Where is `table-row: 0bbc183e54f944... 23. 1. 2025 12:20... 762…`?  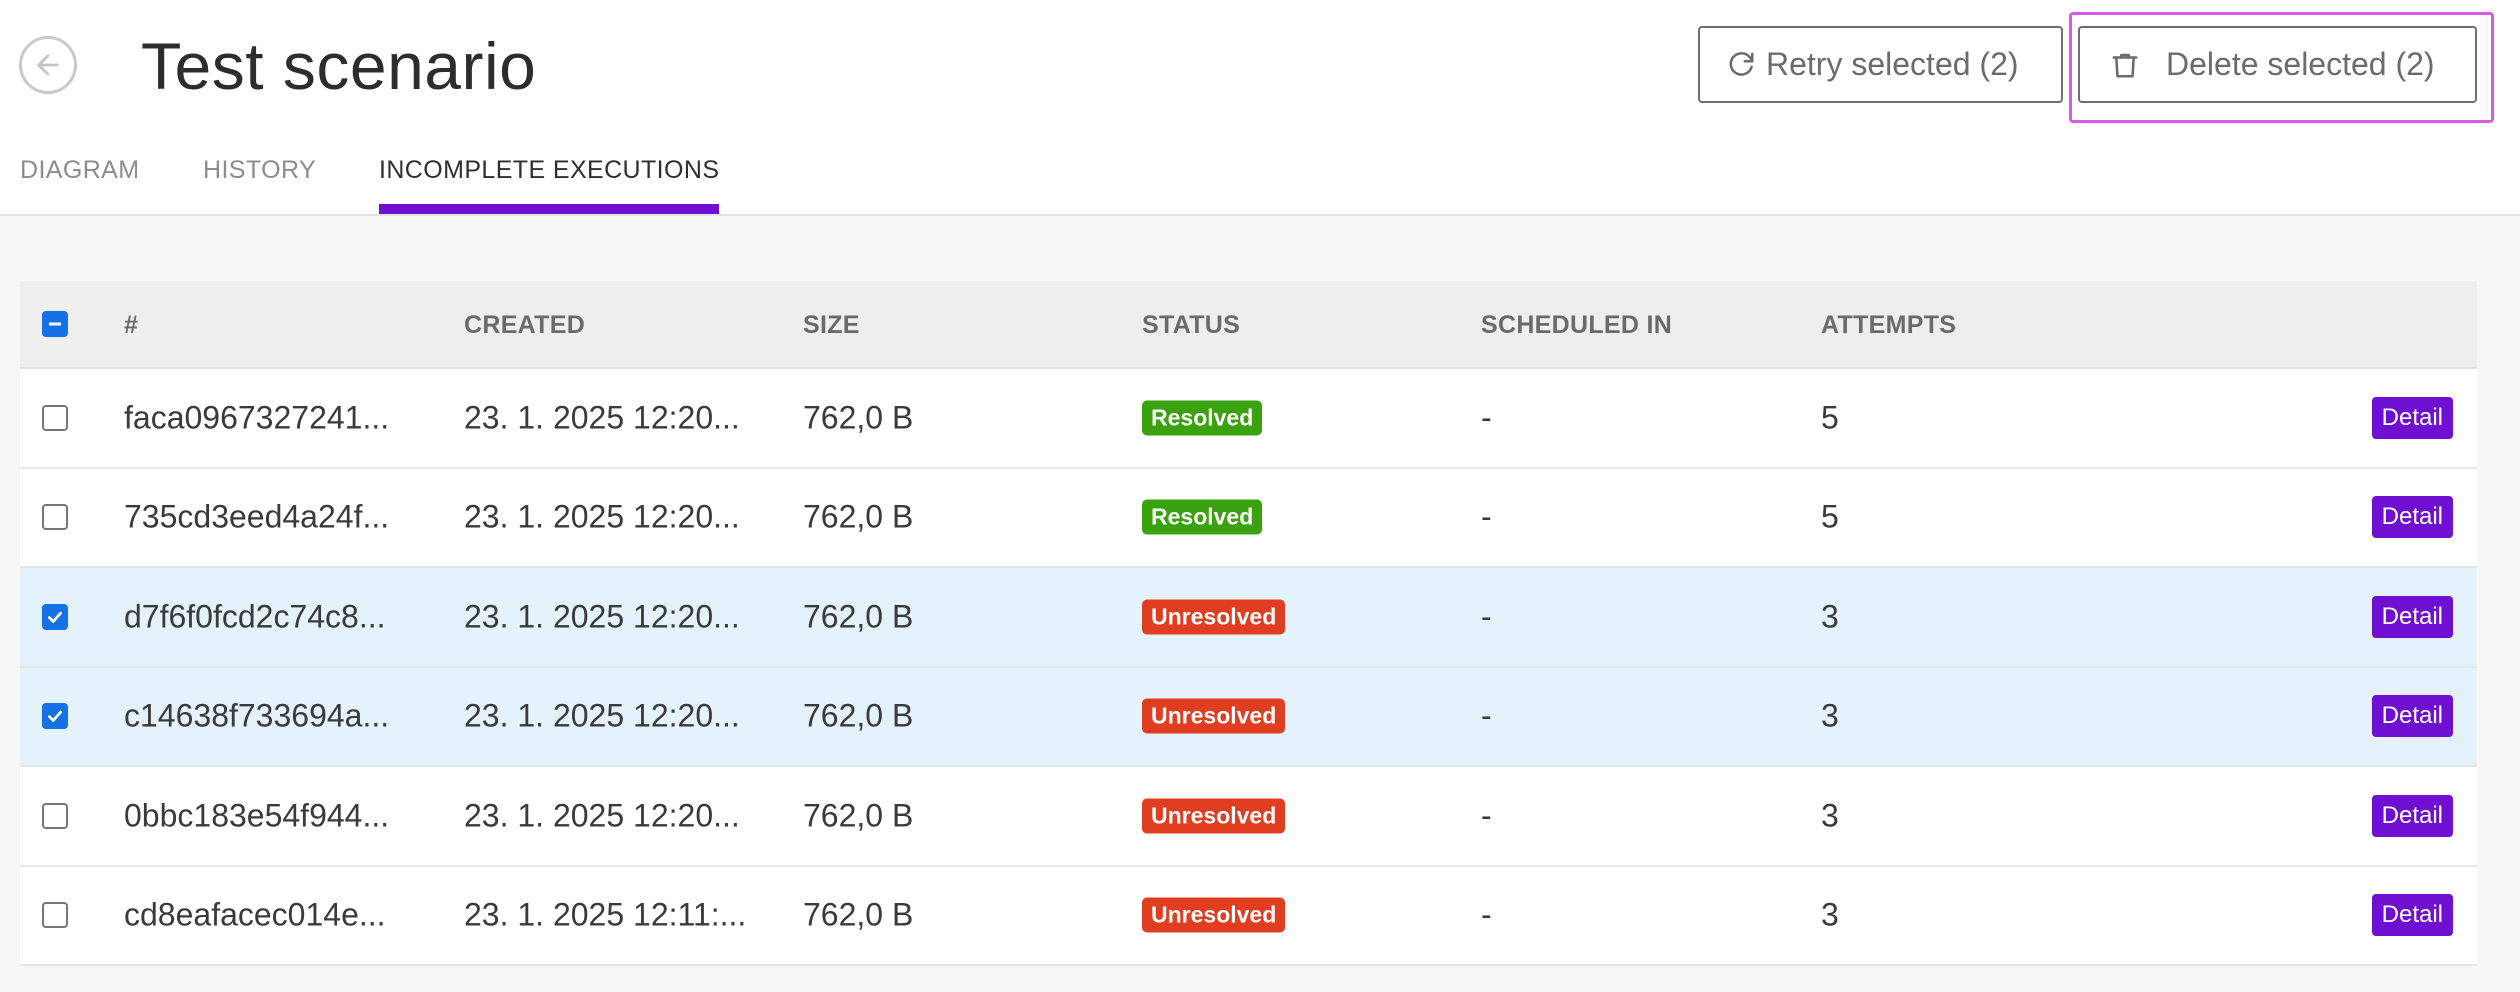 table-row: 0bbc183e54f944... 23. 1. 2025 12:20... 762… is located at coordinates (1248, 817).